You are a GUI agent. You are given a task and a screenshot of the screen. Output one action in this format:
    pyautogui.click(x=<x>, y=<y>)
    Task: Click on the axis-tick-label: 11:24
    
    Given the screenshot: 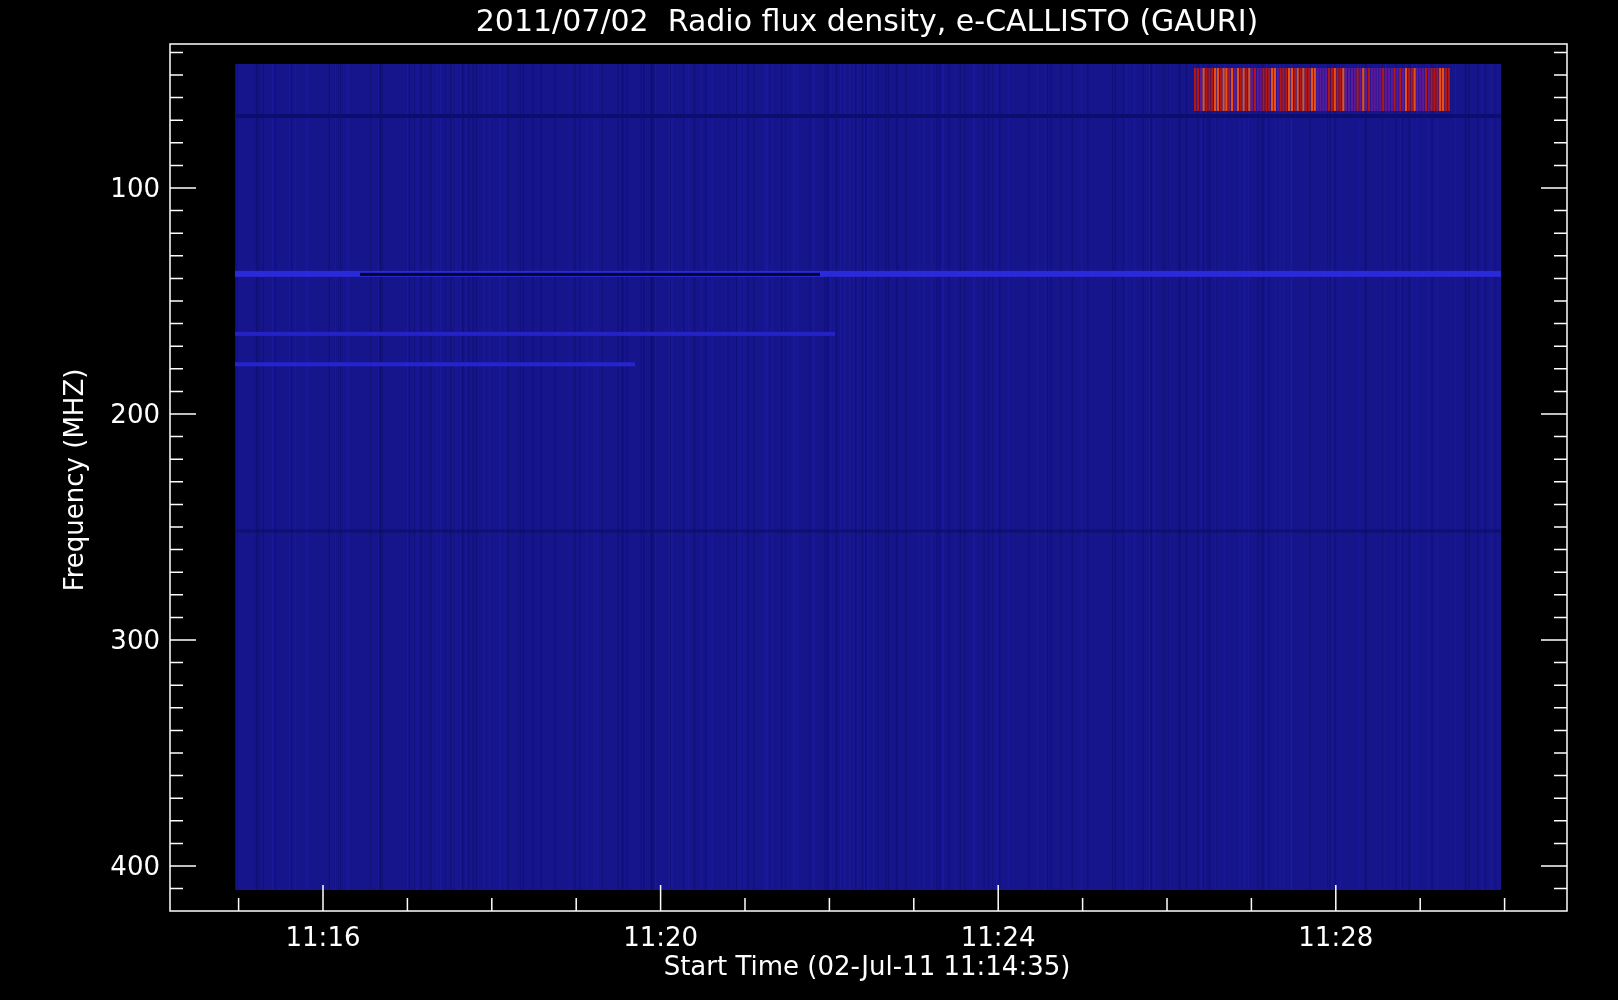 What is the action you would take?
    pyautogui.click(x=998, y=937)
    